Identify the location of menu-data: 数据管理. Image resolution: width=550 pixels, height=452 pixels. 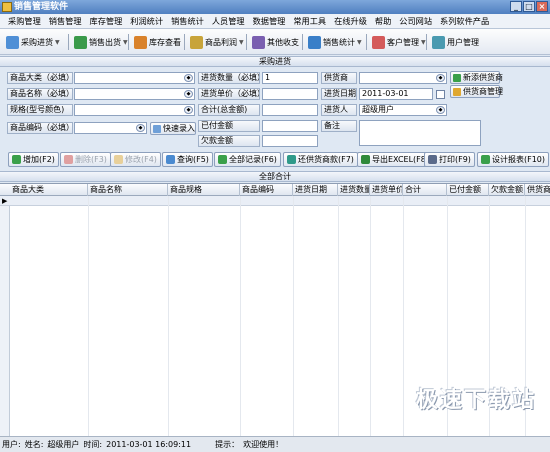
(269, 21).